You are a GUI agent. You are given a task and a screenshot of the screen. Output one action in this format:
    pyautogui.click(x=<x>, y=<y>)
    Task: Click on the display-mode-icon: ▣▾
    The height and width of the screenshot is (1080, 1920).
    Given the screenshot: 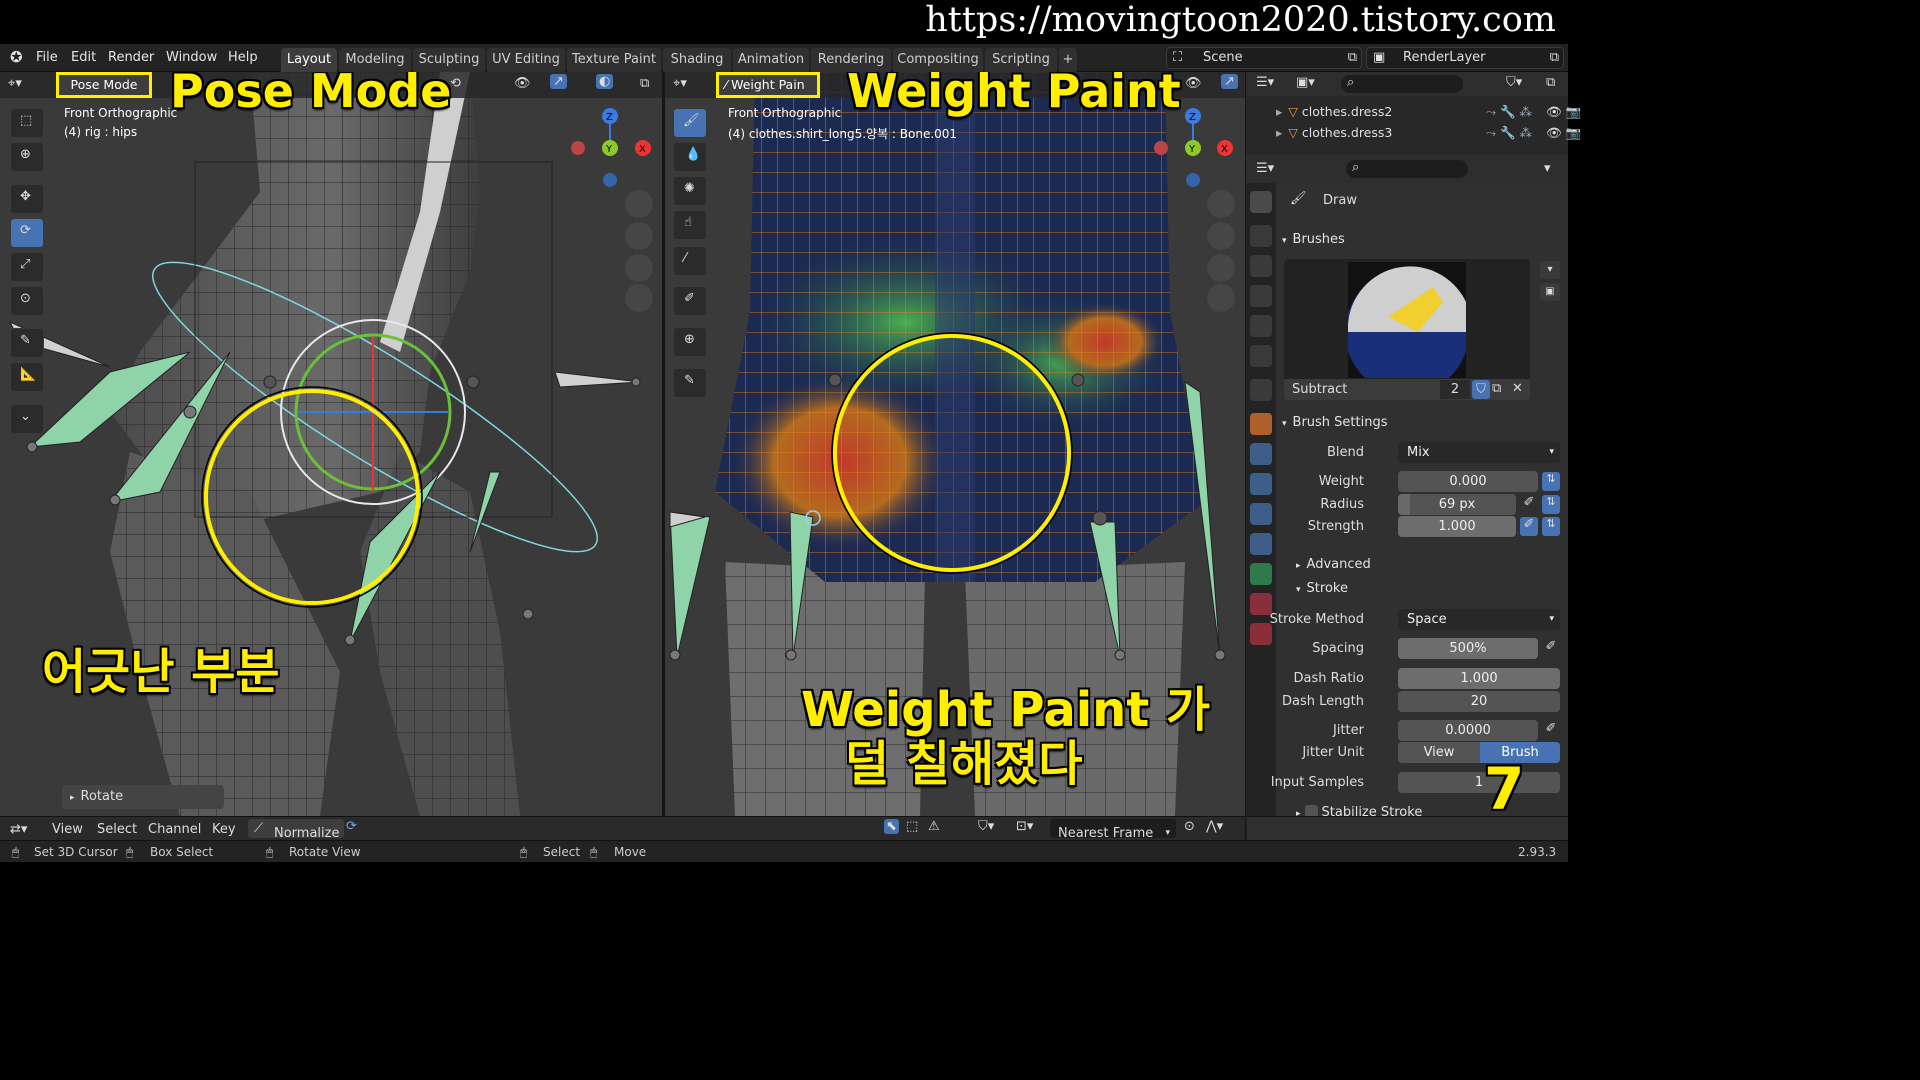 What is the action you would take?
    pyautogui.click(x=1305, y=82)
    